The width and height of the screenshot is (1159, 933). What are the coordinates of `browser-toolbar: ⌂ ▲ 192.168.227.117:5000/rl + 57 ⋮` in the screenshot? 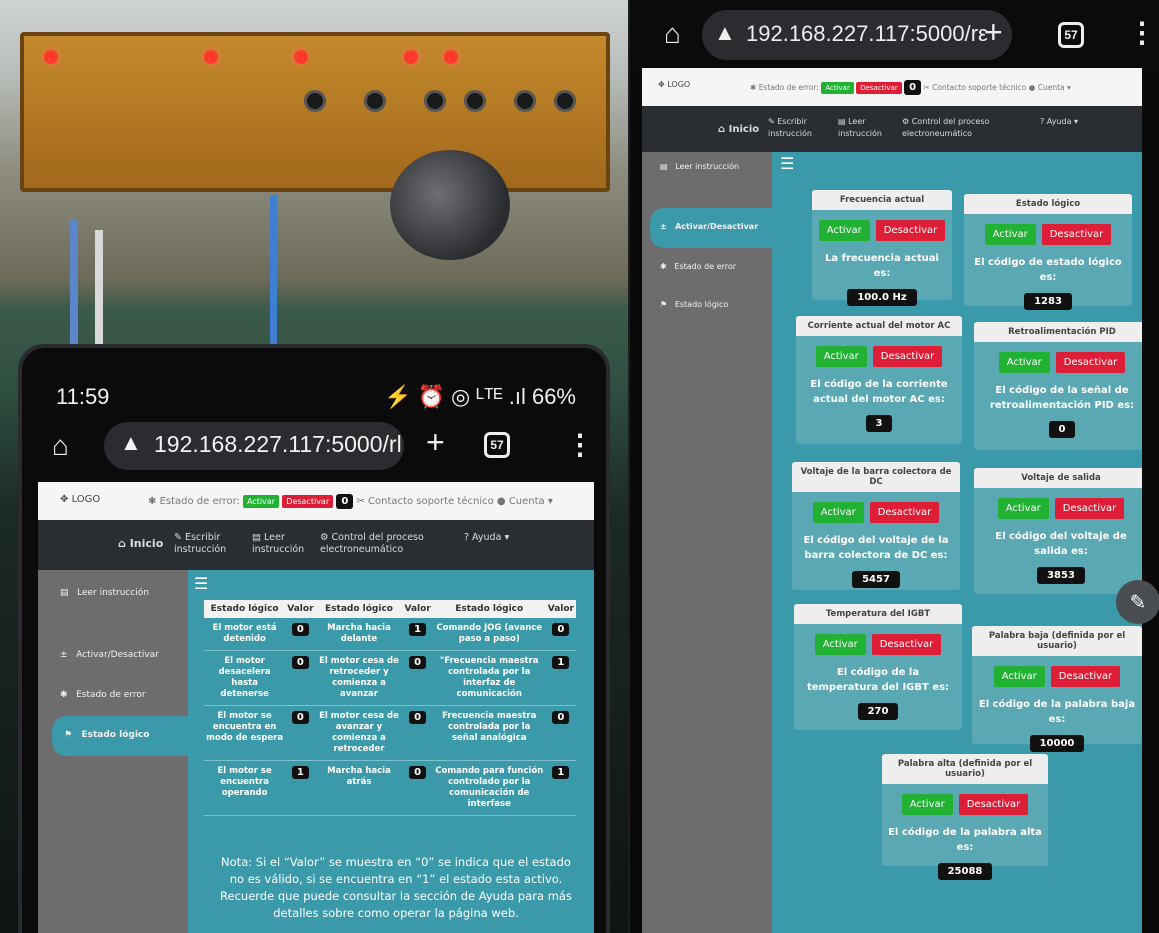 It's located at (318, 446).